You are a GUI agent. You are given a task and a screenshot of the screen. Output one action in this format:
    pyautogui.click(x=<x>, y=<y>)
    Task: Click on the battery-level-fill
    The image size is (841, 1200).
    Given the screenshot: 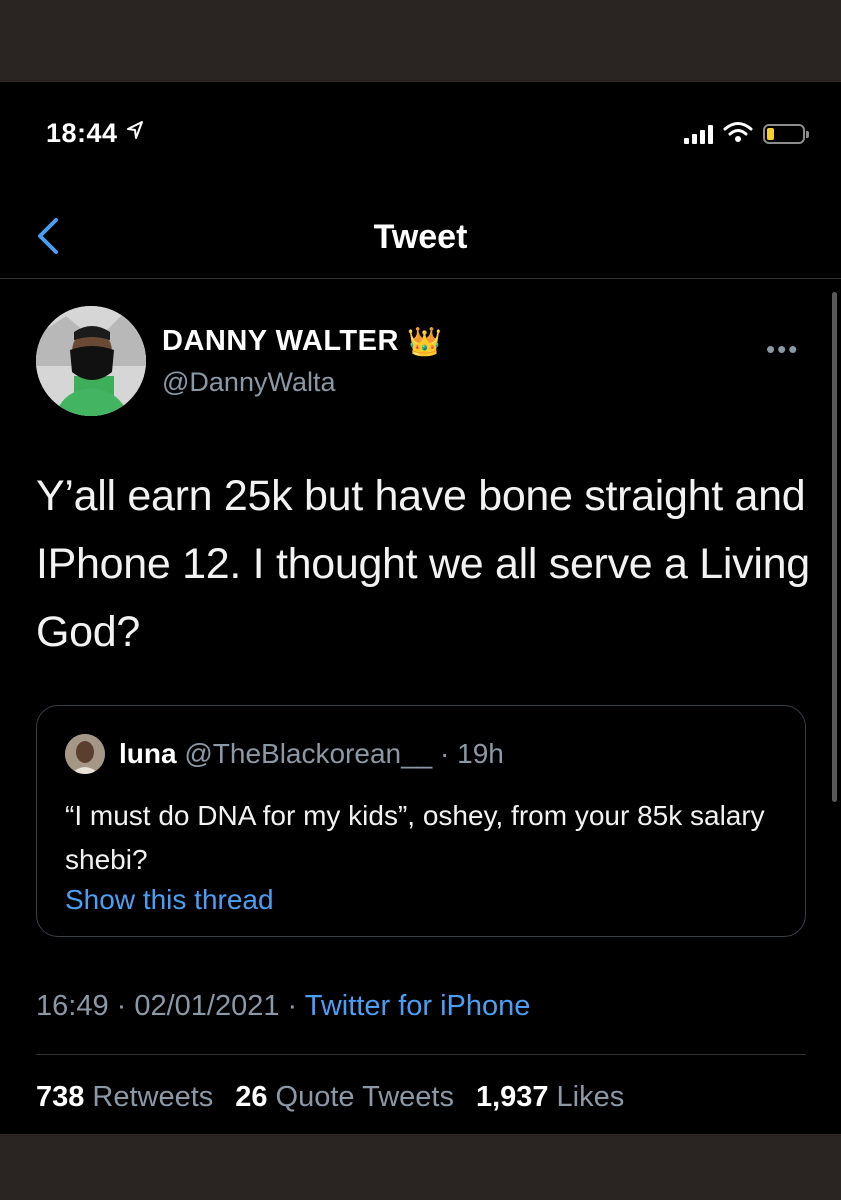 What is the action you would take?
    pyautogui.click(x=770, y=134)
    